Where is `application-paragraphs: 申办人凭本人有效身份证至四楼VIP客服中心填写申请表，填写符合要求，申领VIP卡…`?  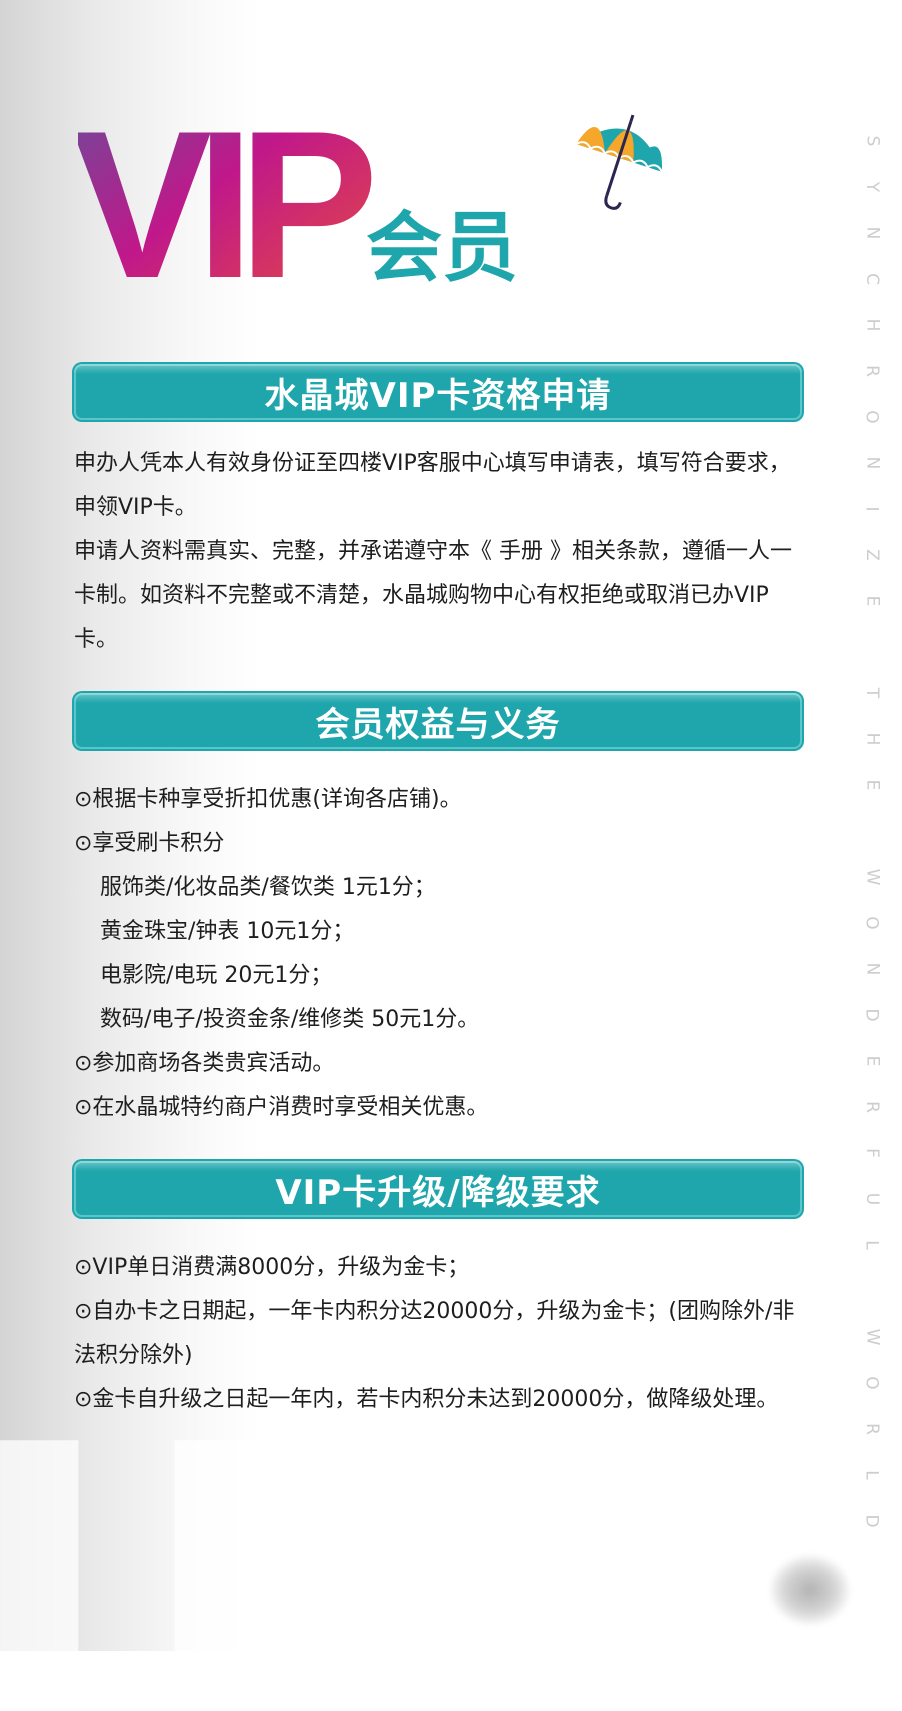 application-paragraphs: 申办人凭本人有效身份证至四楼VIP客服中心填写申请表，填写符合要求，申领VIP卡… is located at coordinates (439, 552).